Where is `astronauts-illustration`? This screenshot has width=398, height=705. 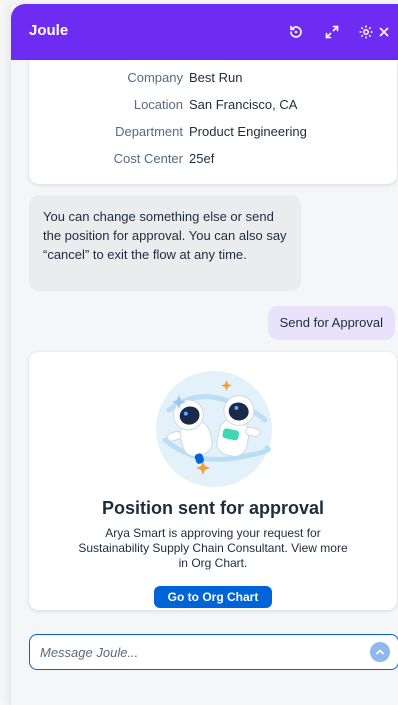 astronauts-illustration is located at coordinates (214, 429).